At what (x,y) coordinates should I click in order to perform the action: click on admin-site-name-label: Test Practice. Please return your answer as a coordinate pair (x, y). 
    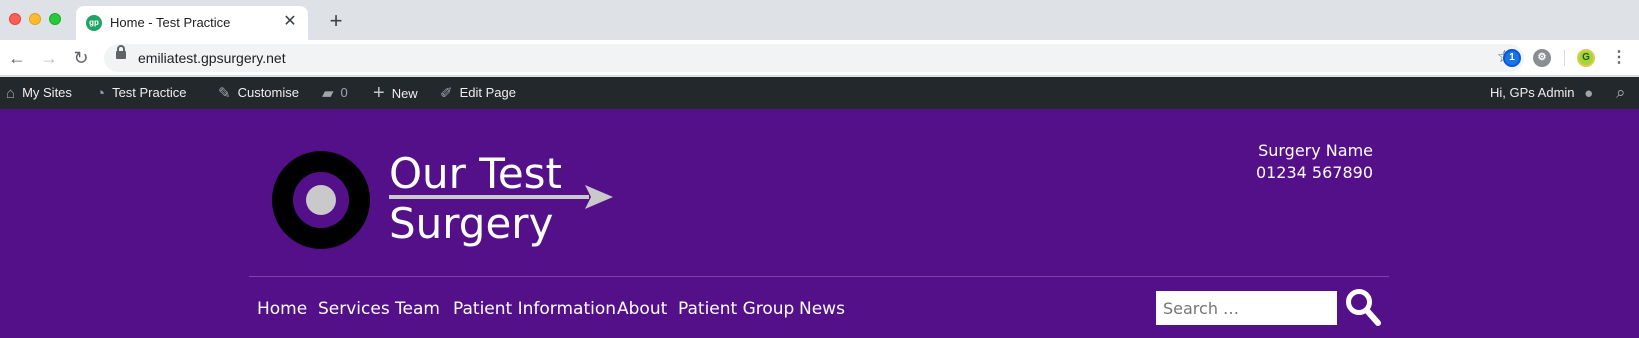
    Looking at the image, I should click on (149, 92).